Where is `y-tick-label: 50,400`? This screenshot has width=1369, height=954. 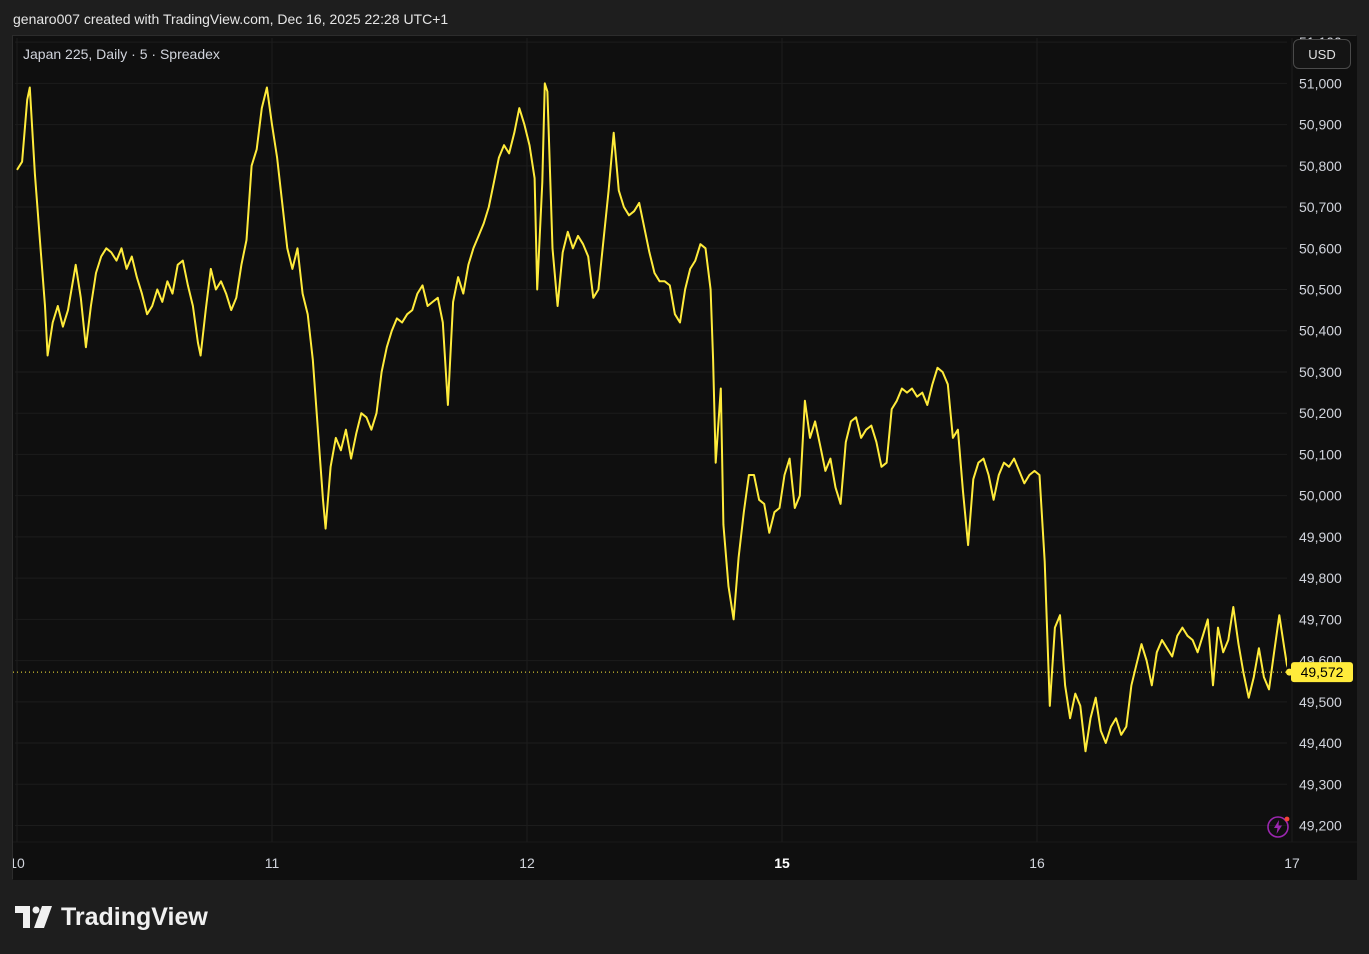
y-tick-label: 50,400 is located at coordinates (1320, 331).